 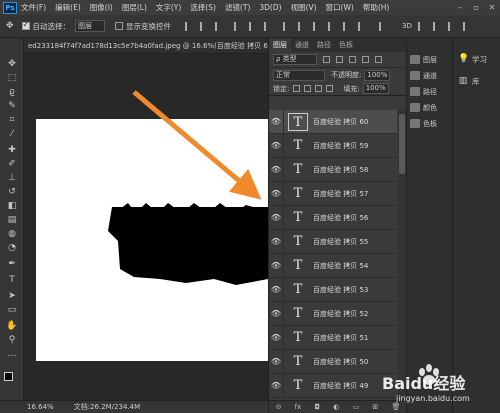 I want to click on dock-library: ▥ 库, so click(x=478, y=81).